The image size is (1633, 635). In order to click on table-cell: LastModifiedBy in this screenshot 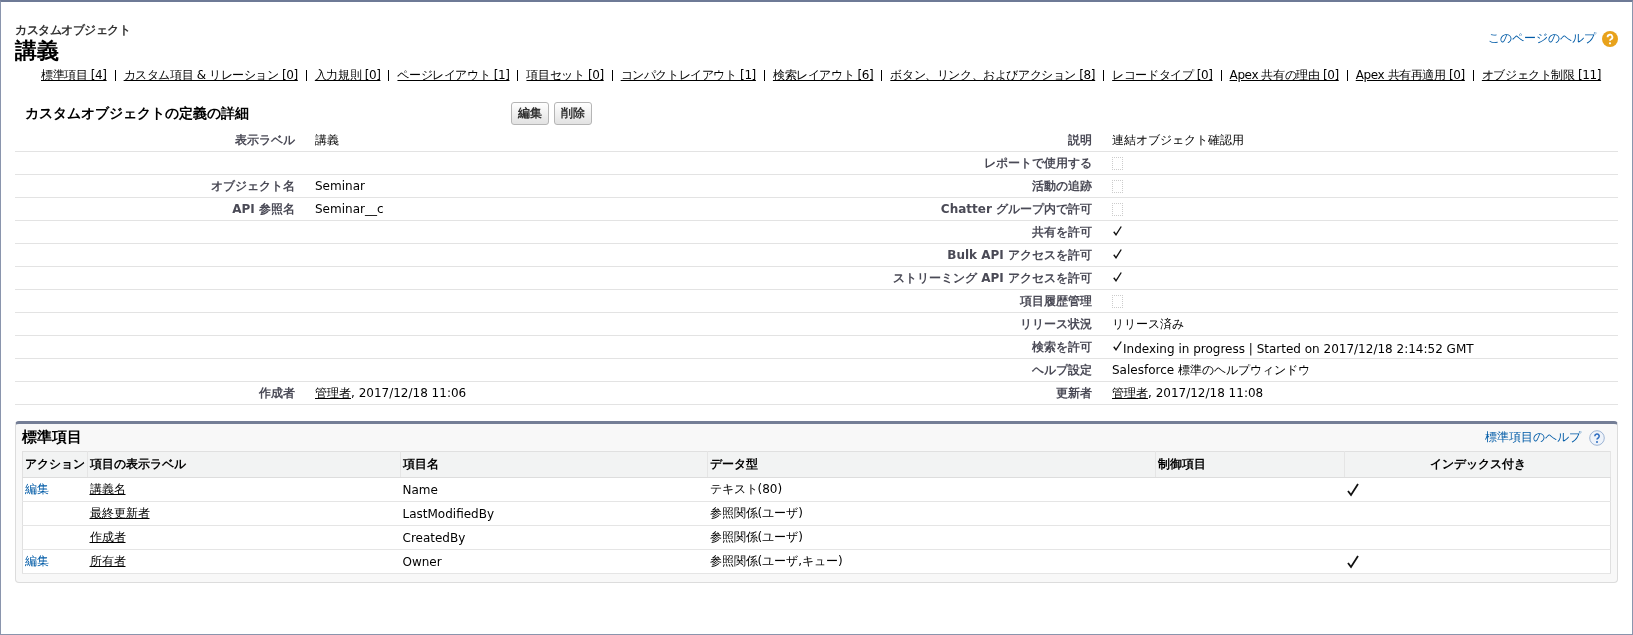, I will do `click(448, 513)`.